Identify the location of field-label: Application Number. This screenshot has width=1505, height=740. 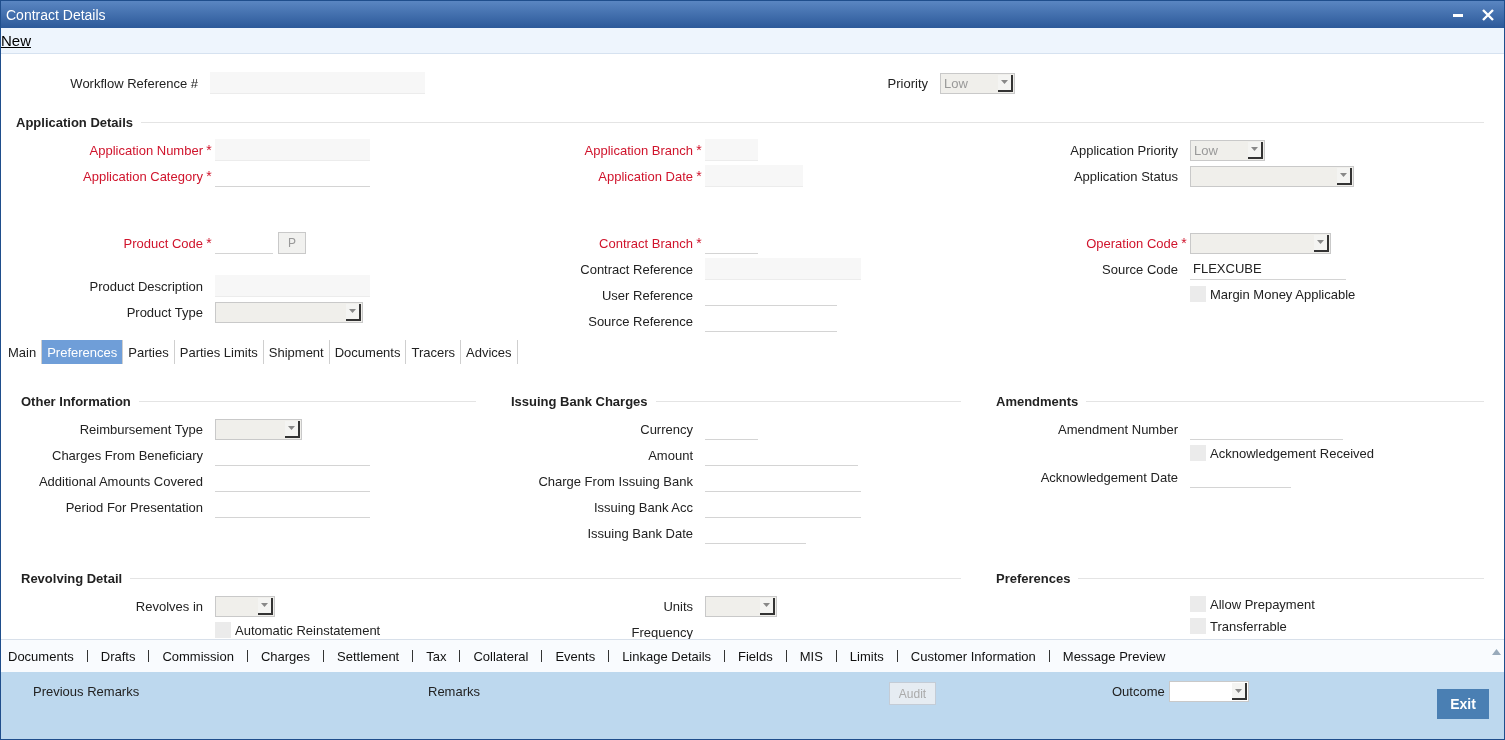
(145, 150).